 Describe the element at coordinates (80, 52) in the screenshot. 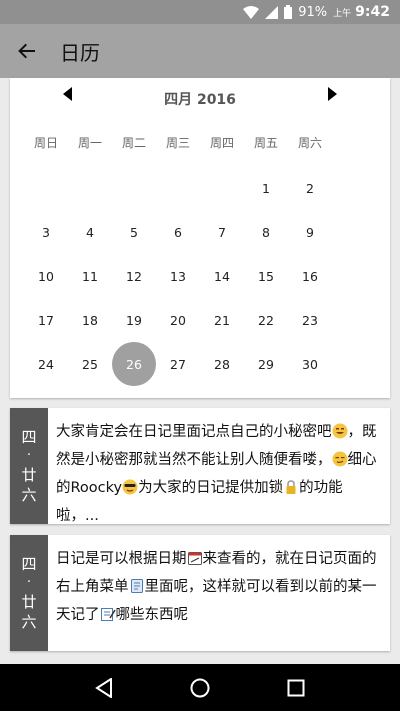

I see `page-title: 日历` at that location.